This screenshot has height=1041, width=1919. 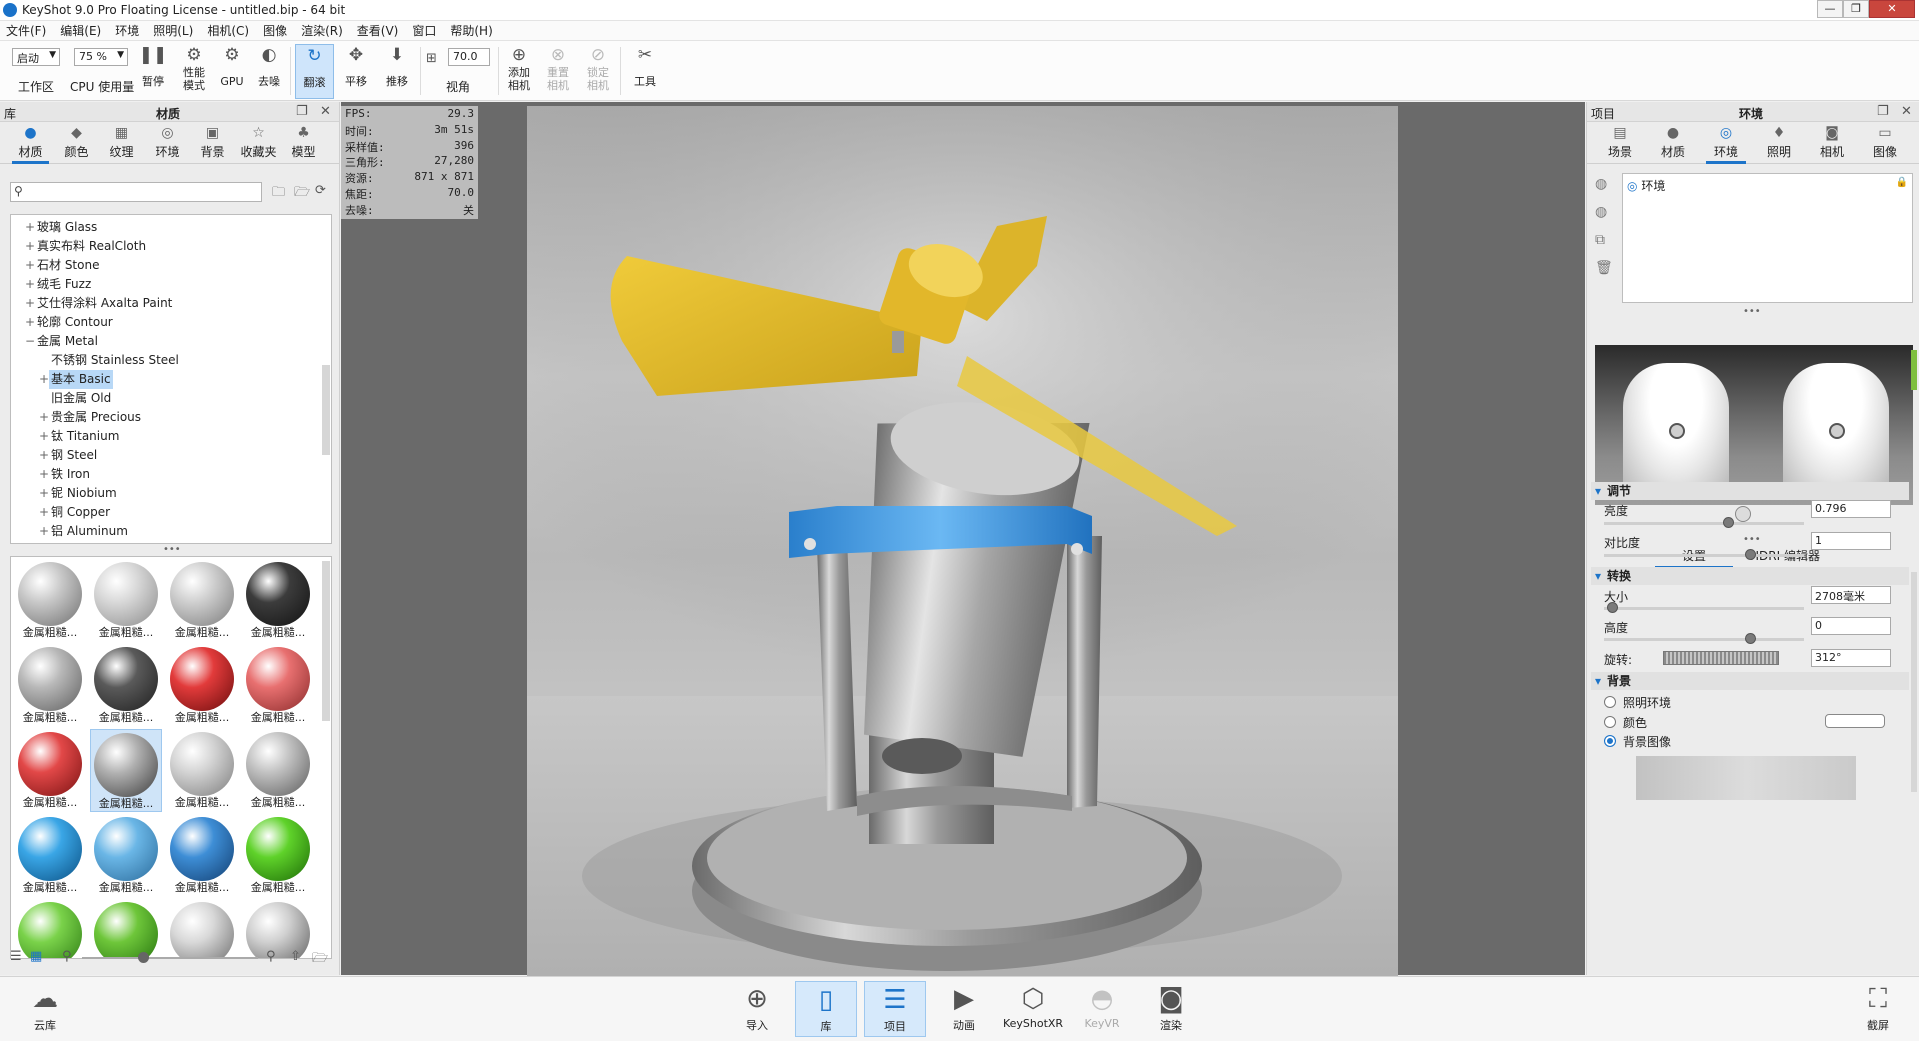 What do you see at coordinates (1600, 240) in the screenshot?
I see `copy-environment-icon: ⧉` at bounding box center [1600, 240].